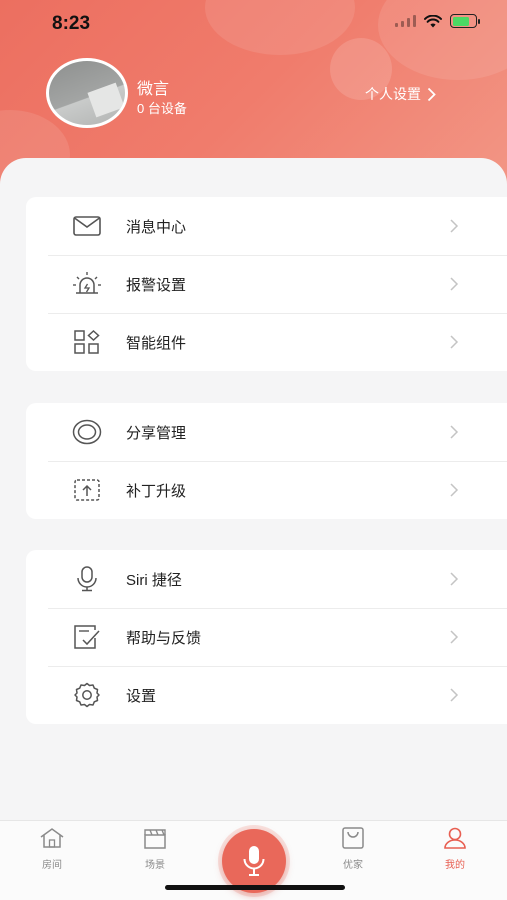  I want to click on avatar, so click(87, 93).